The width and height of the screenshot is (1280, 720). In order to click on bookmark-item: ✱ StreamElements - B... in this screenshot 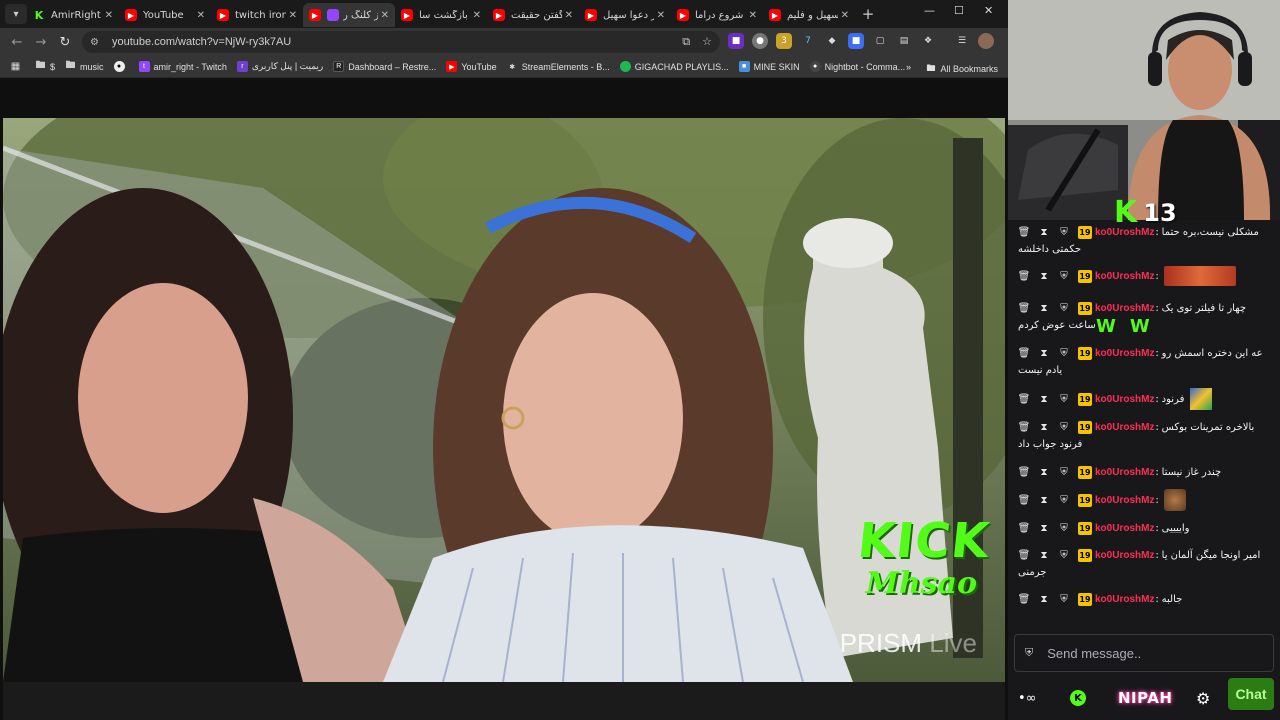, I will do `click(558, 66)`.